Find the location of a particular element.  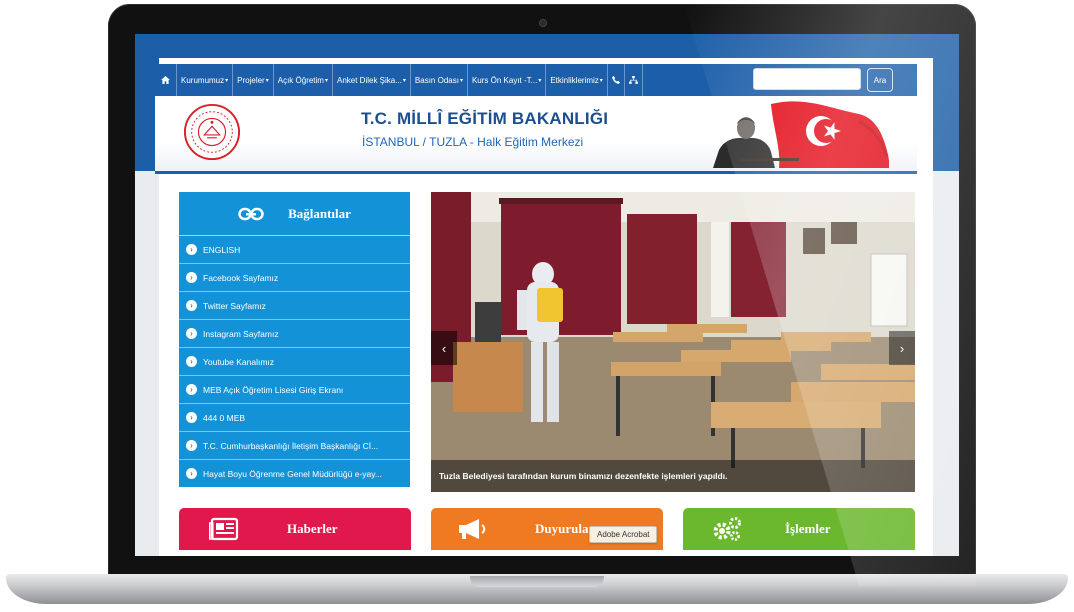

phone-icon is located at coordinates (615, 80).